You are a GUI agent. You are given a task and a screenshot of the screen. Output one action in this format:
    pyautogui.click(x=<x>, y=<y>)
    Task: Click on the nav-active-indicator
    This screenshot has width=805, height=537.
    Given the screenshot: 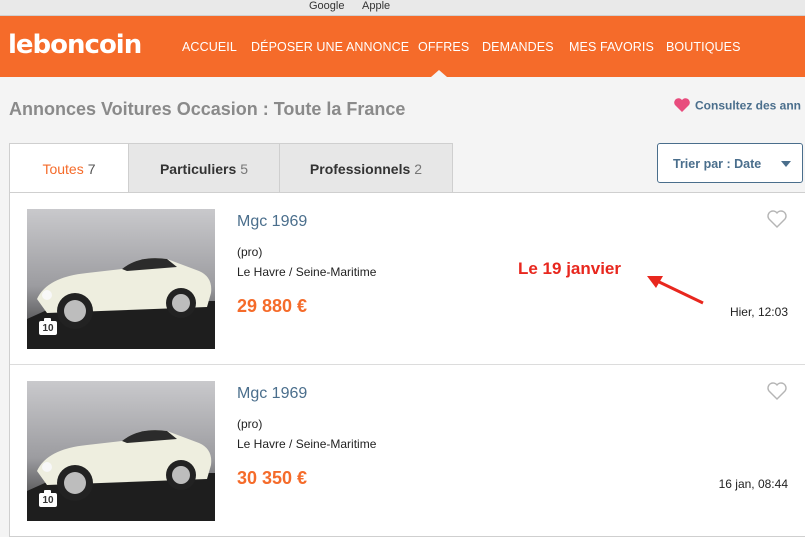 What is the action you would take?
    pyautogui.click(x=439, y=73)
    